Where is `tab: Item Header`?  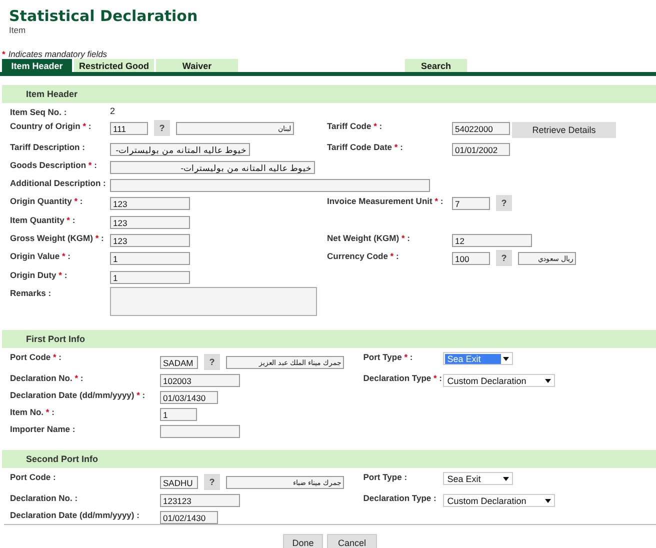
tab: Item Header is located at coordinates (37, 65).